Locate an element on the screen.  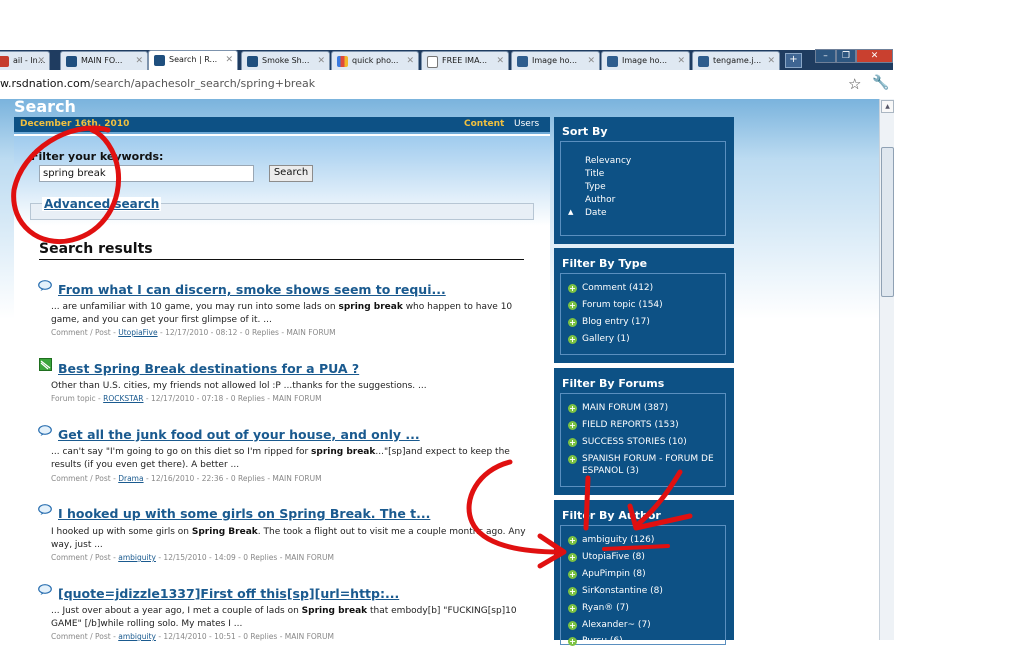
sort-option-title: Title is located at coordinates (594, 174).